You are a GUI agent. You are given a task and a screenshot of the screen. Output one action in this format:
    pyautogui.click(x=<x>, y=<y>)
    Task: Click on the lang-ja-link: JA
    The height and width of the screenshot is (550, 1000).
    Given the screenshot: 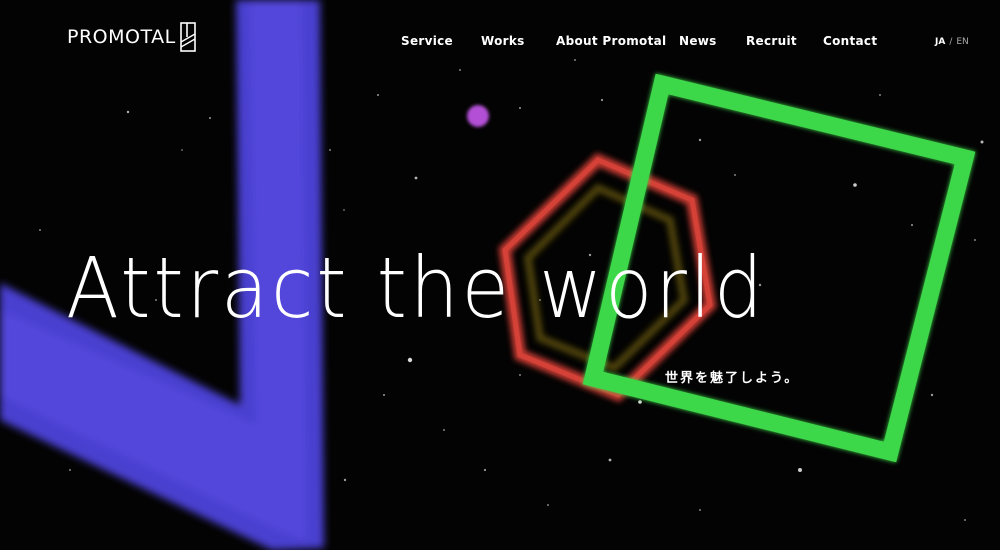 What is the action you would take?
    pyautogui.click(x=940, y=42)
    